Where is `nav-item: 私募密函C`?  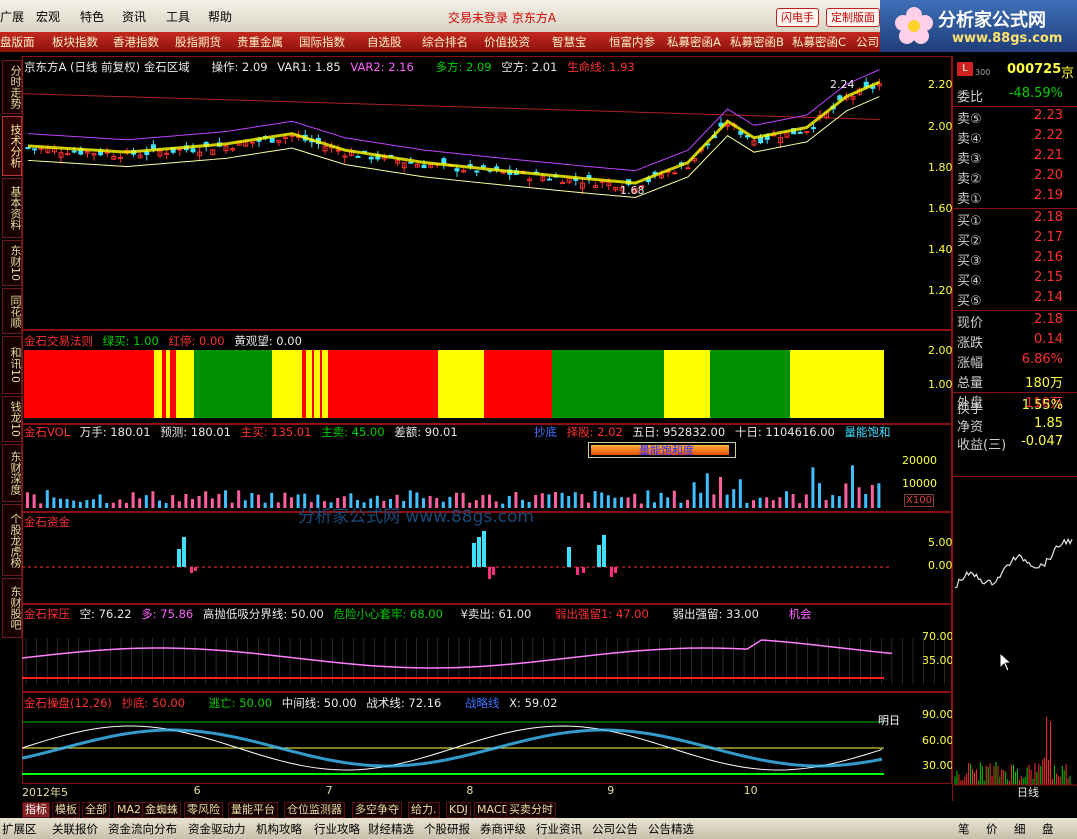 nav-item: 私募密函C is located at coordinates (819, 42).